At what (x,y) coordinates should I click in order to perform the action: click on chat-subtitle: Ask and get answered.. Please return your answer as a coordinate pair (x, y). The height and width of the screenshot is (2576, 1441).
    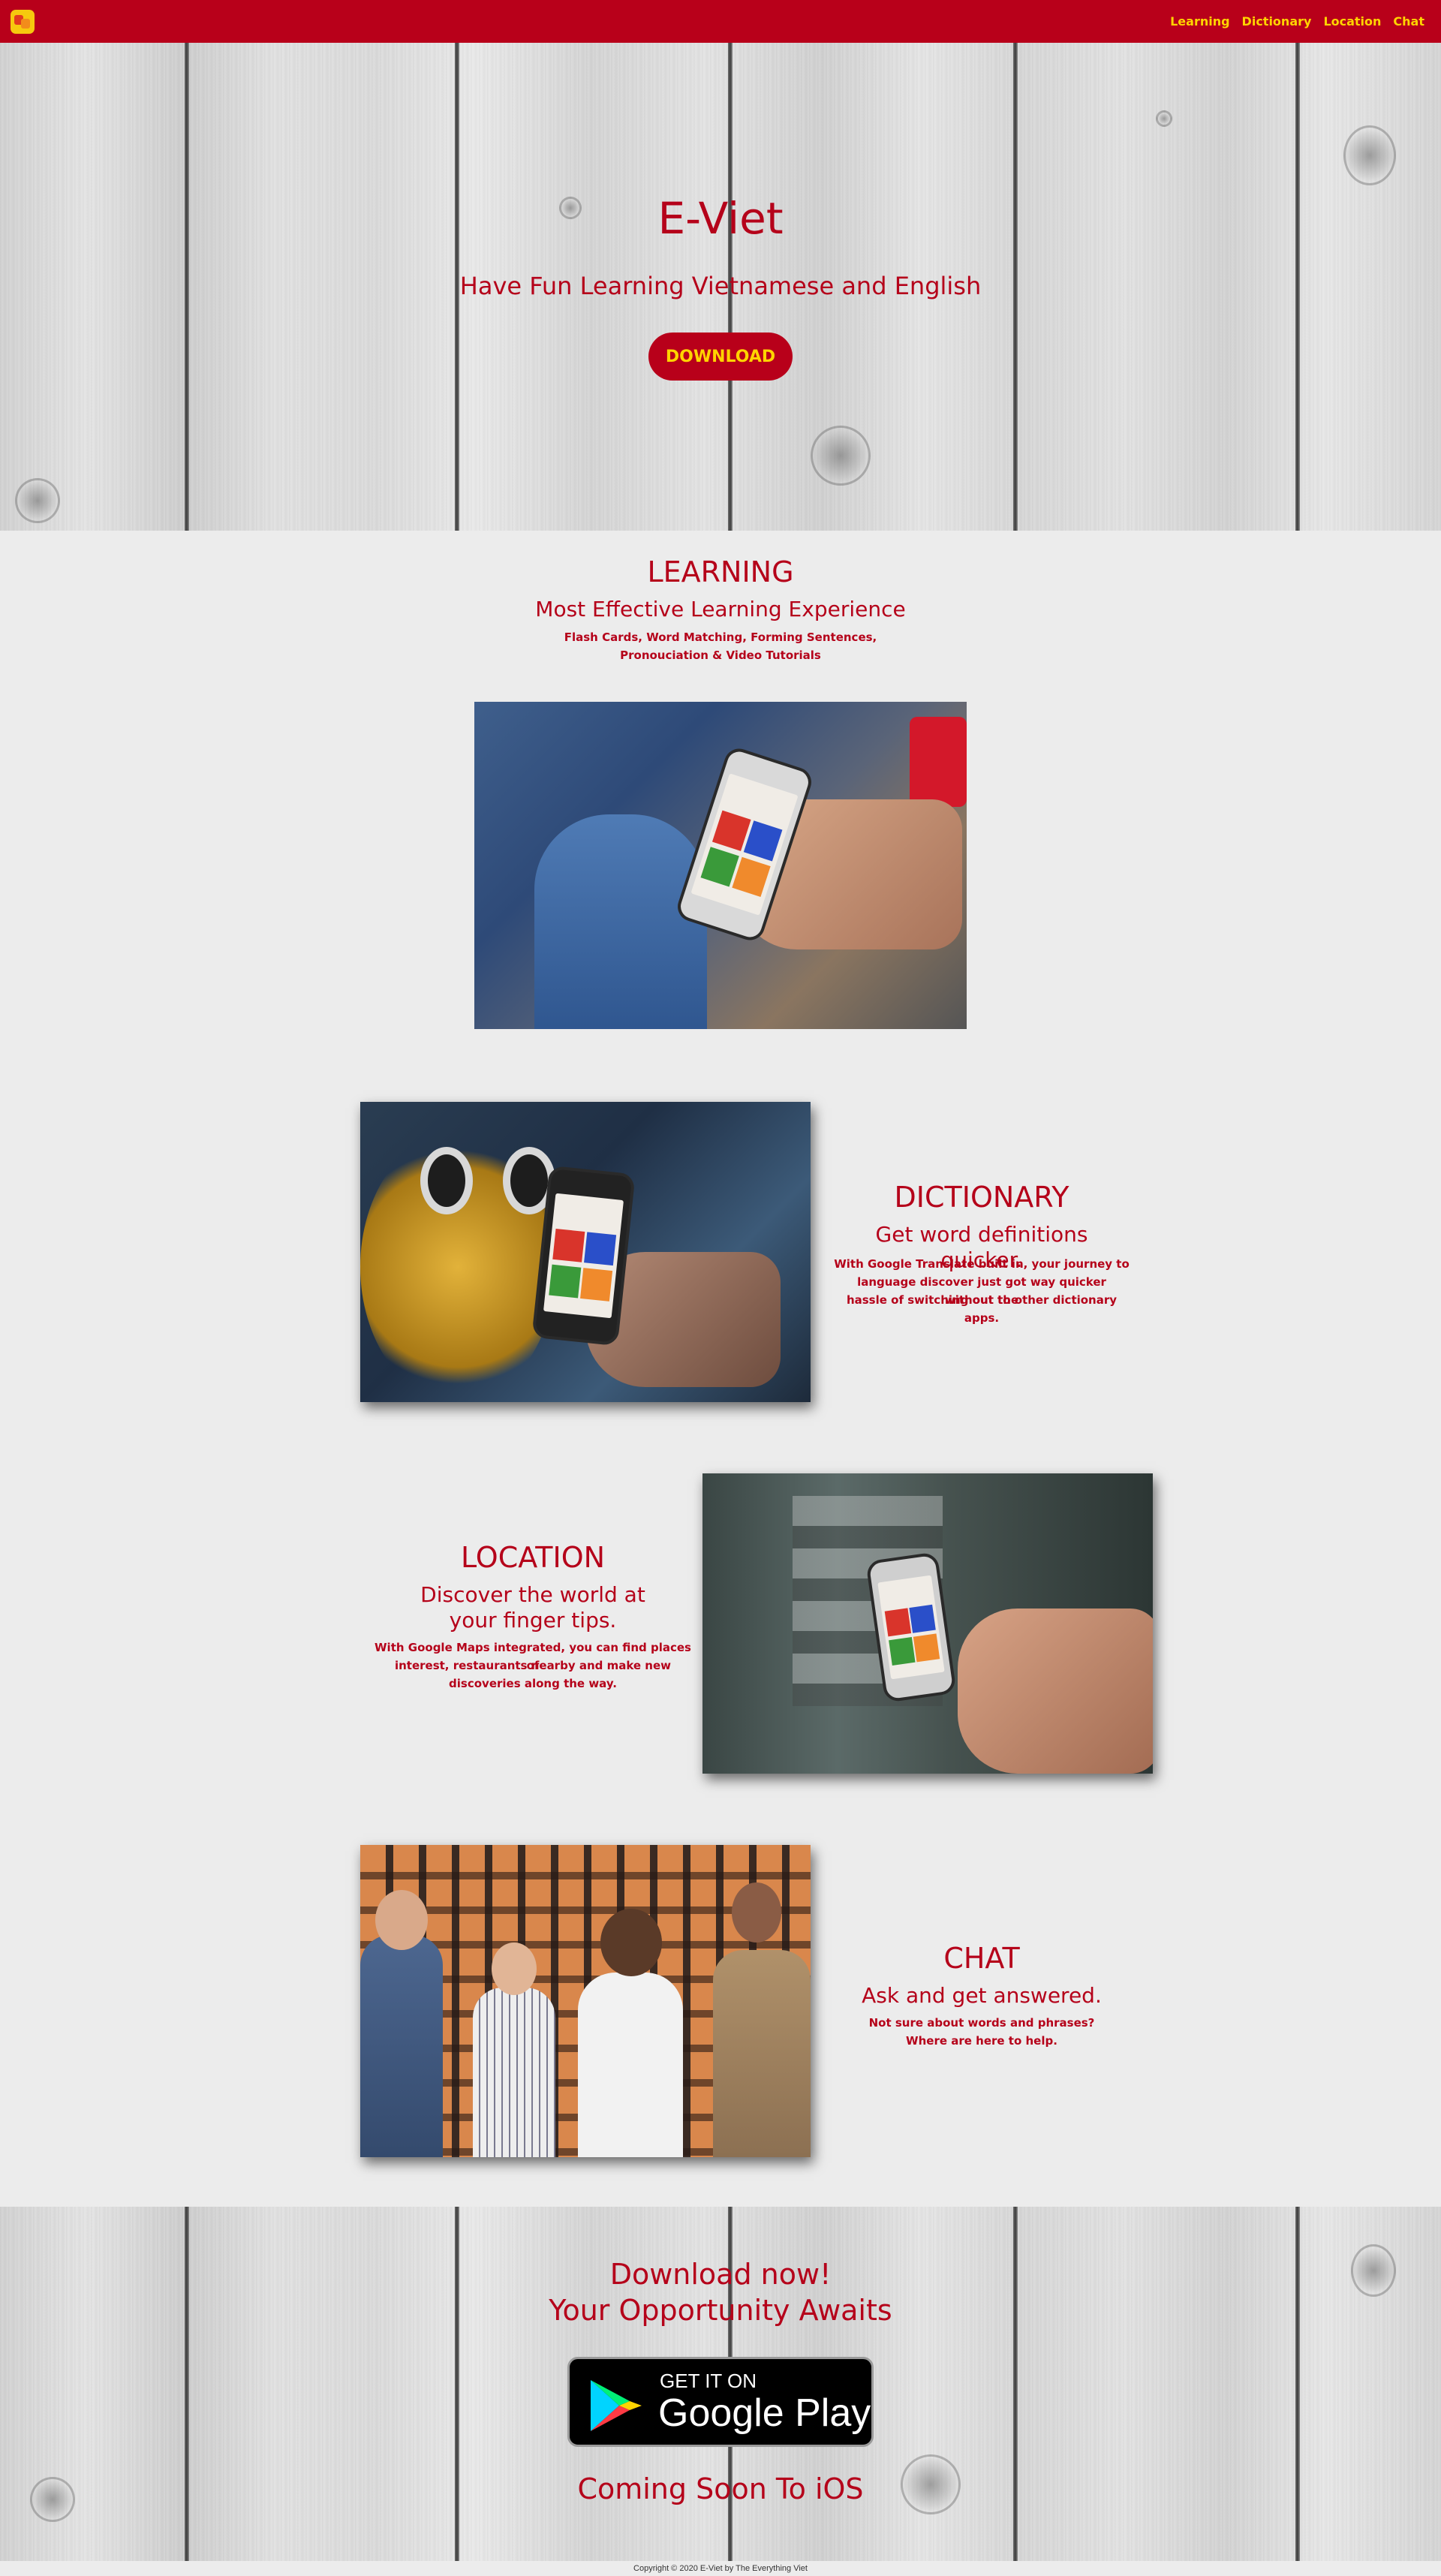
    Looking at the image, I should click on (982, 1995).